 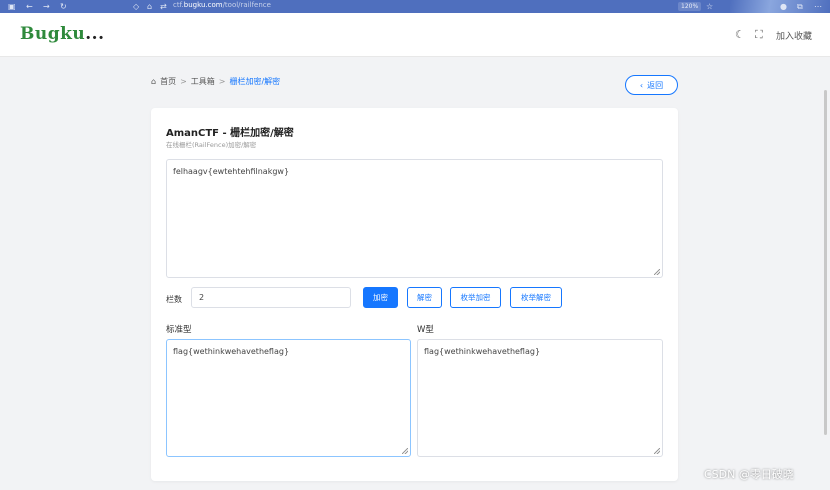 What do you see at coordinates (271, 297) in the screenshot?
I see `rails-input: 2` at bounding box center [271, 297].